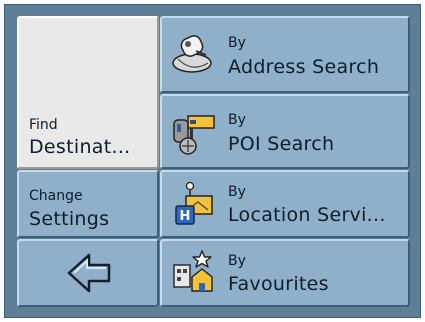 The width and height of the screenshot is (425, 322). What do you see at coordinates (194, 134) in the screenshot?
I see `poi-search-icon` at bounding box center [194, 134].